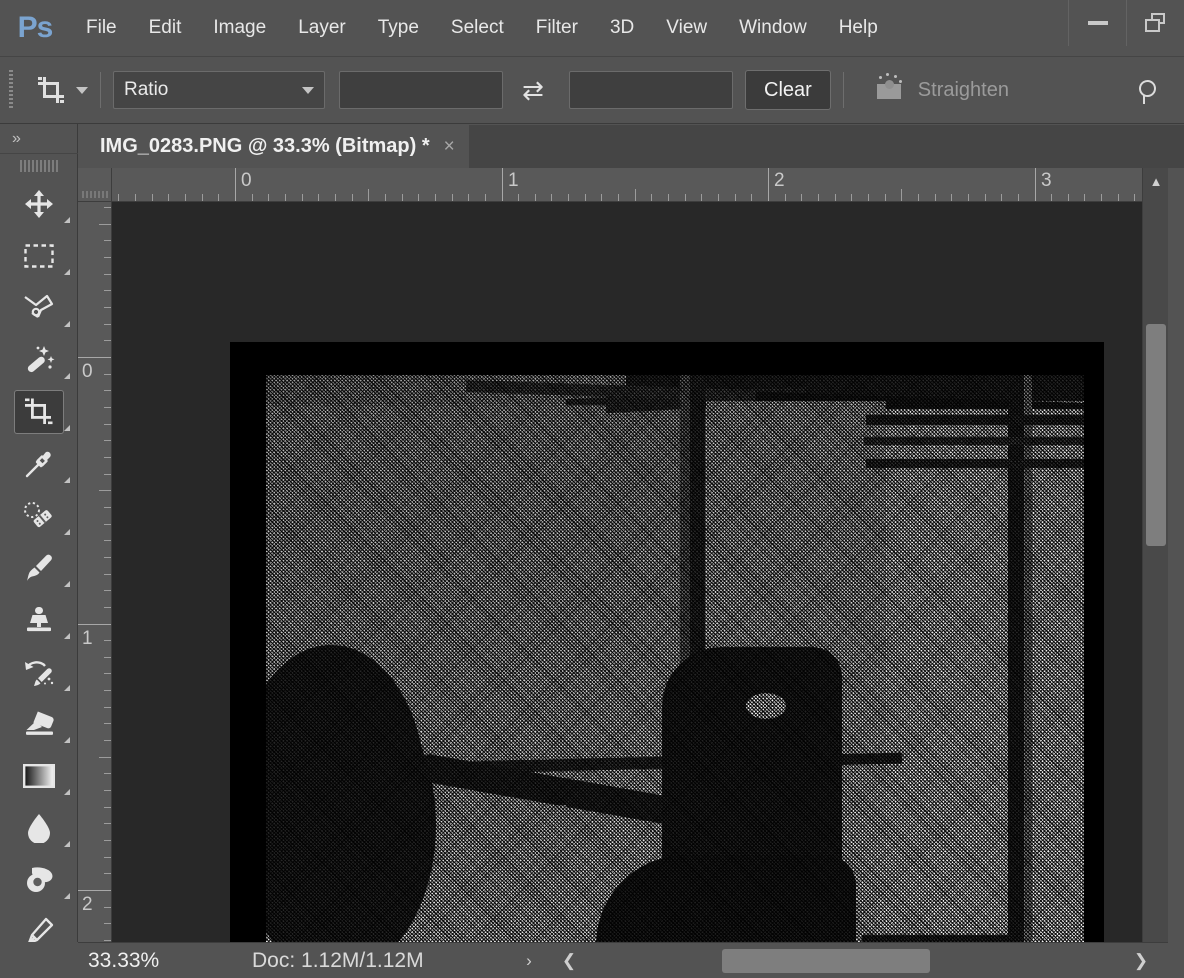  I want to click on vertical-ruler: 0 1 2, so click(95, 572).